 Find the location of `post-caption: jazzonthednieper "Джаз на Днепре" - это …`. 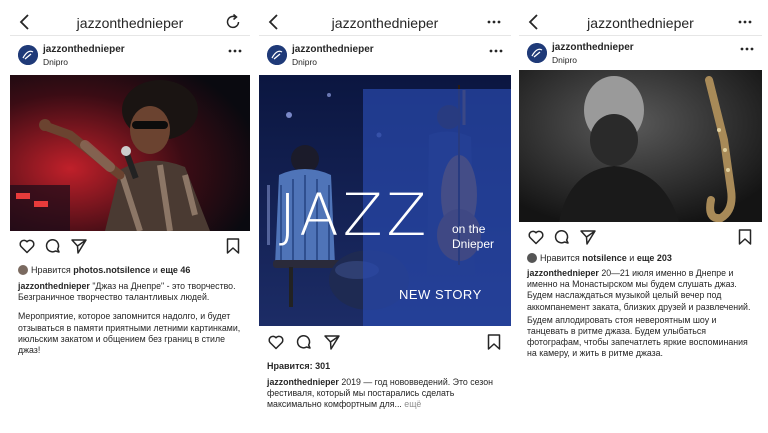

post-caption: jazzonthednieper "Джаз на Днепре" - это … is located at coordinates (130, 318).